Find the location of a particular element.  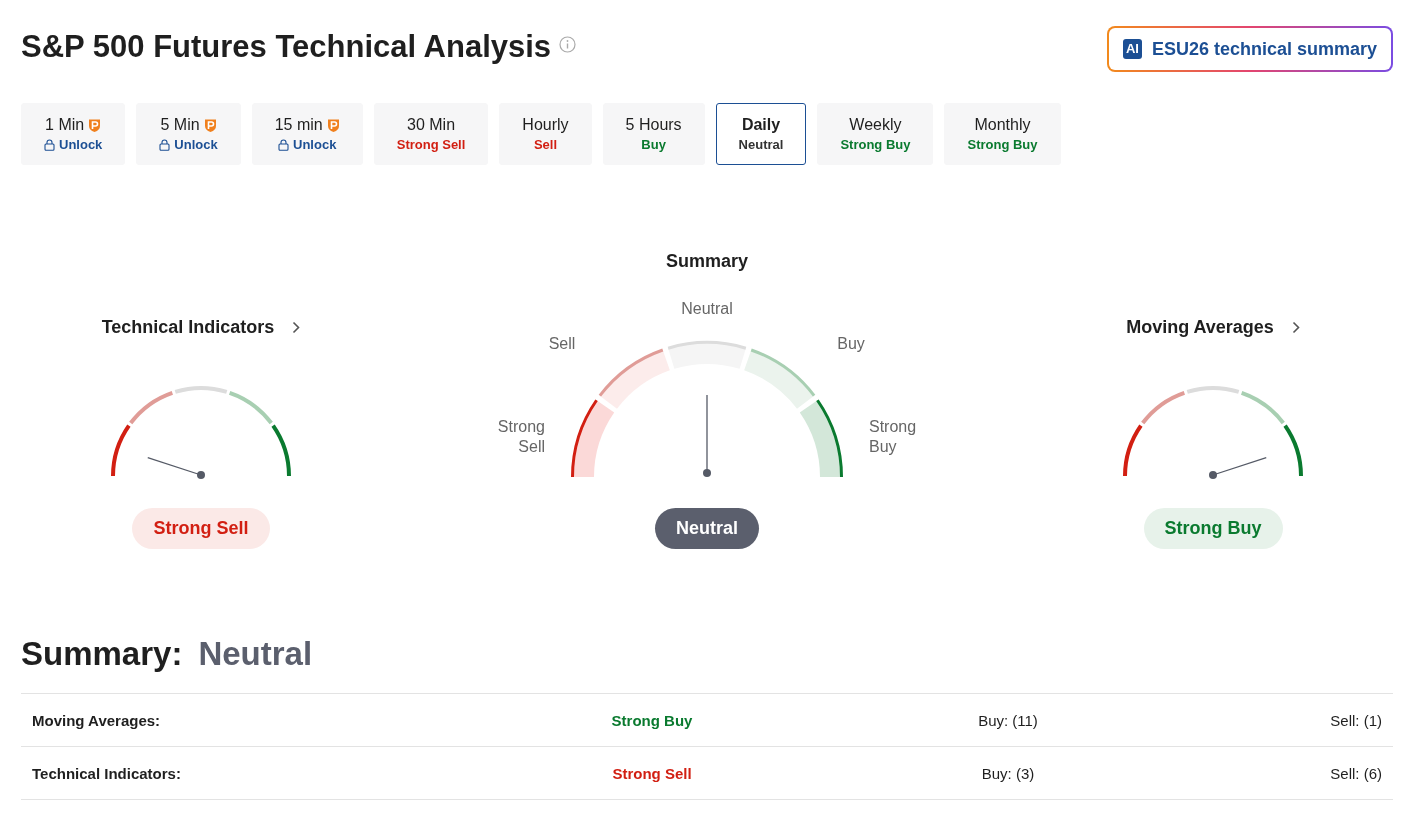

ai-summary-button: AI ESU26 technical summary is located at coordinates (1249, 49).